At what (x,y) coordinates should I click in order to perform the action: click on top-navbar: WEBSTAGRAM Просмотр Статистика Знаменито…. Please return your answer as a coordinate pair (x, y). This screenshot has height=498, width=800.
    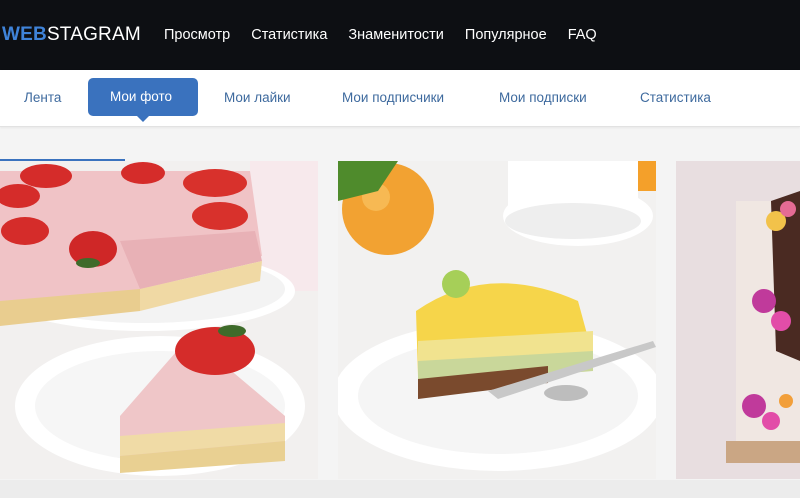
    Looking at the image, I should click on (400, 35).